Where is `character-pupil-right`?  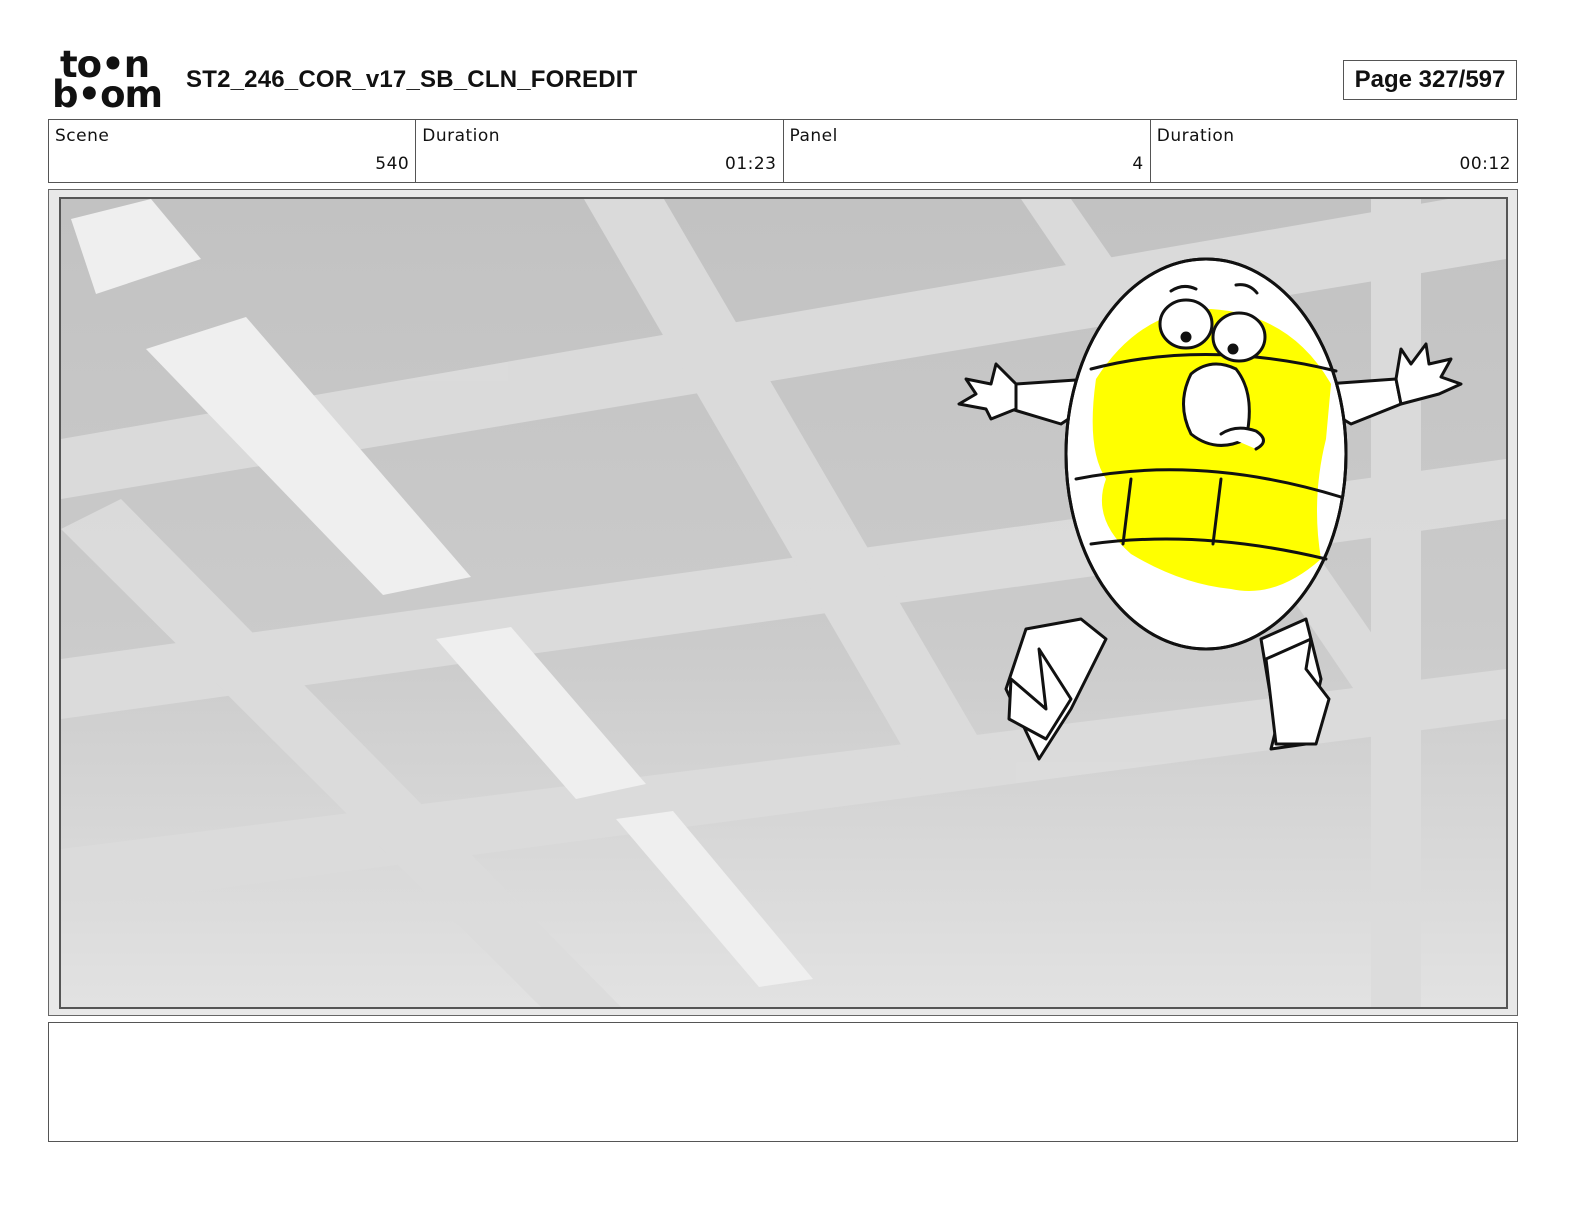 character-pupil-right is located at coordinates (1233, 349).